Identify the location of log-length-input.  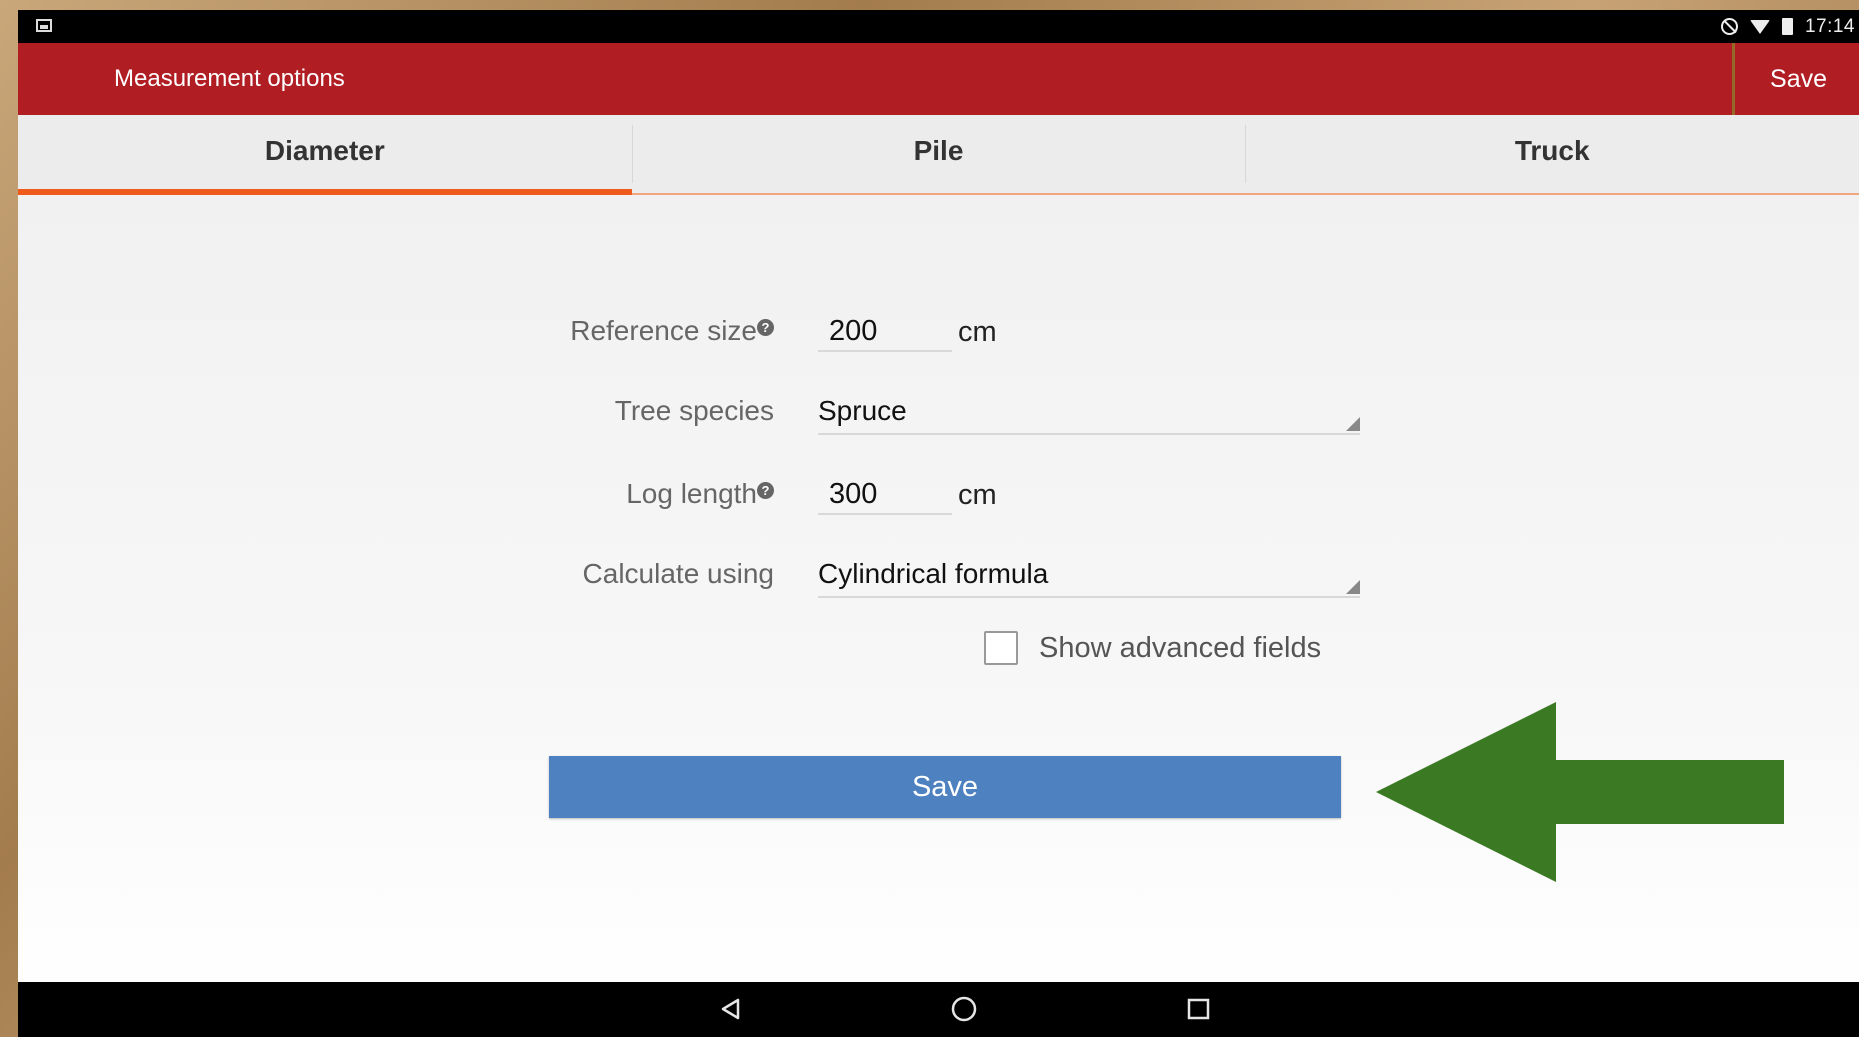
(885, 495).